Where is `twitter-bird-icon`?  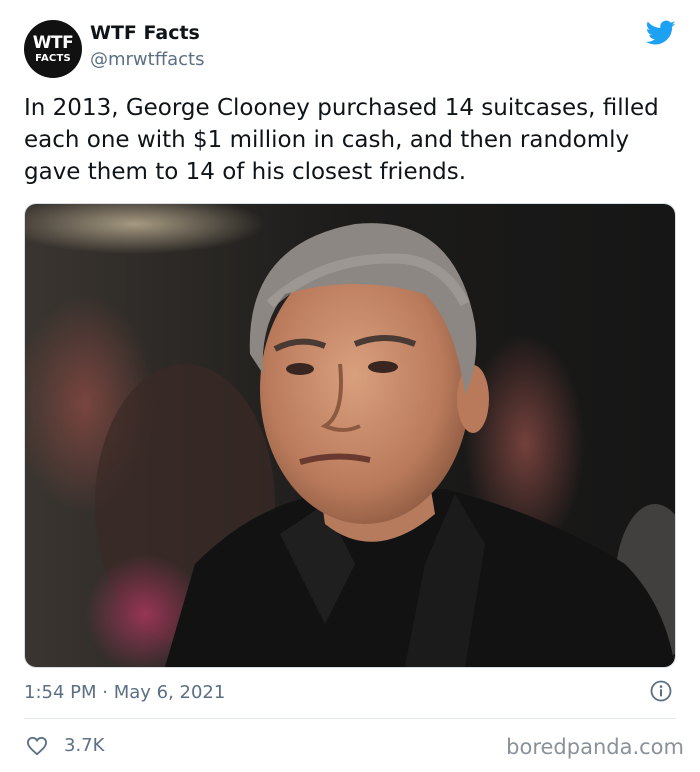
twitter-bird-icon is located at coordinates (661, 33).